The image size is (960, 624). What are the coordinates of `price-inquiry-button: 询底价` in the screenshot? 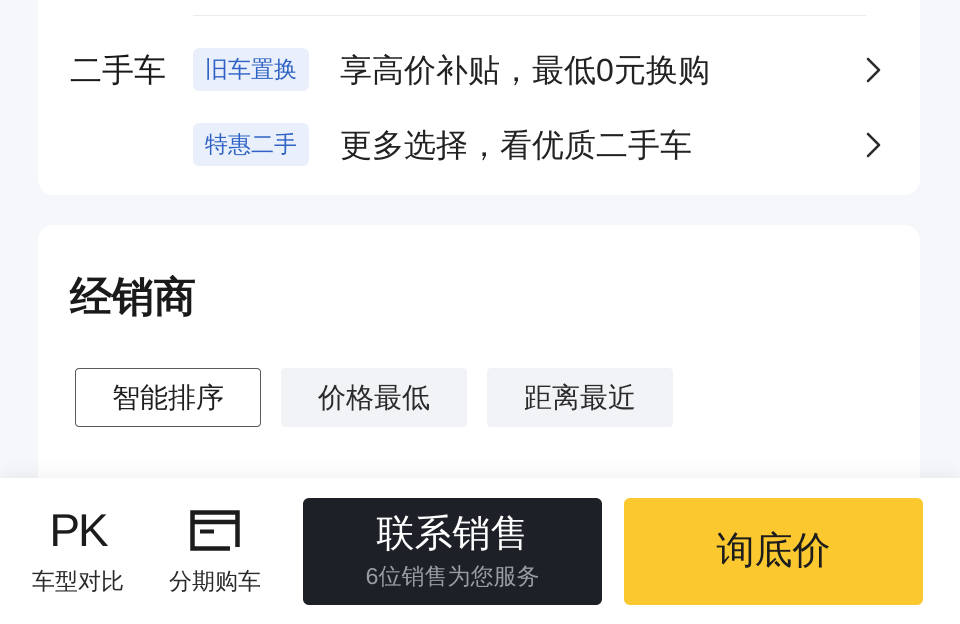 It's located at (773, 551).